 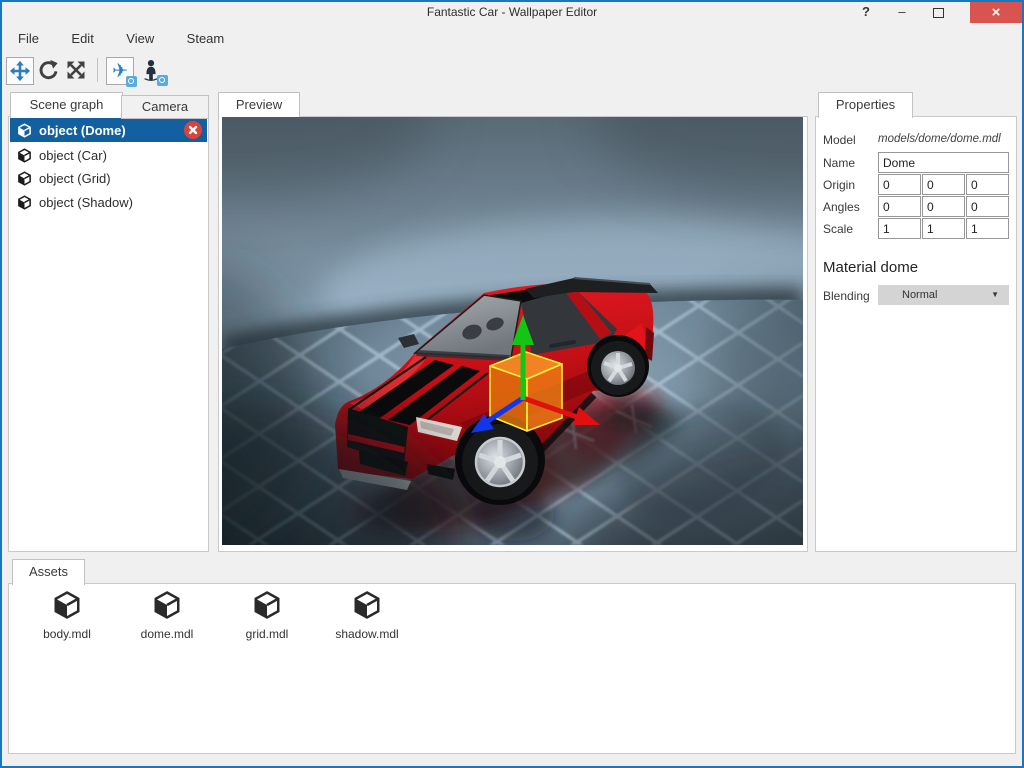 I want to click on close-button: ×, so click(x=996, y=12).